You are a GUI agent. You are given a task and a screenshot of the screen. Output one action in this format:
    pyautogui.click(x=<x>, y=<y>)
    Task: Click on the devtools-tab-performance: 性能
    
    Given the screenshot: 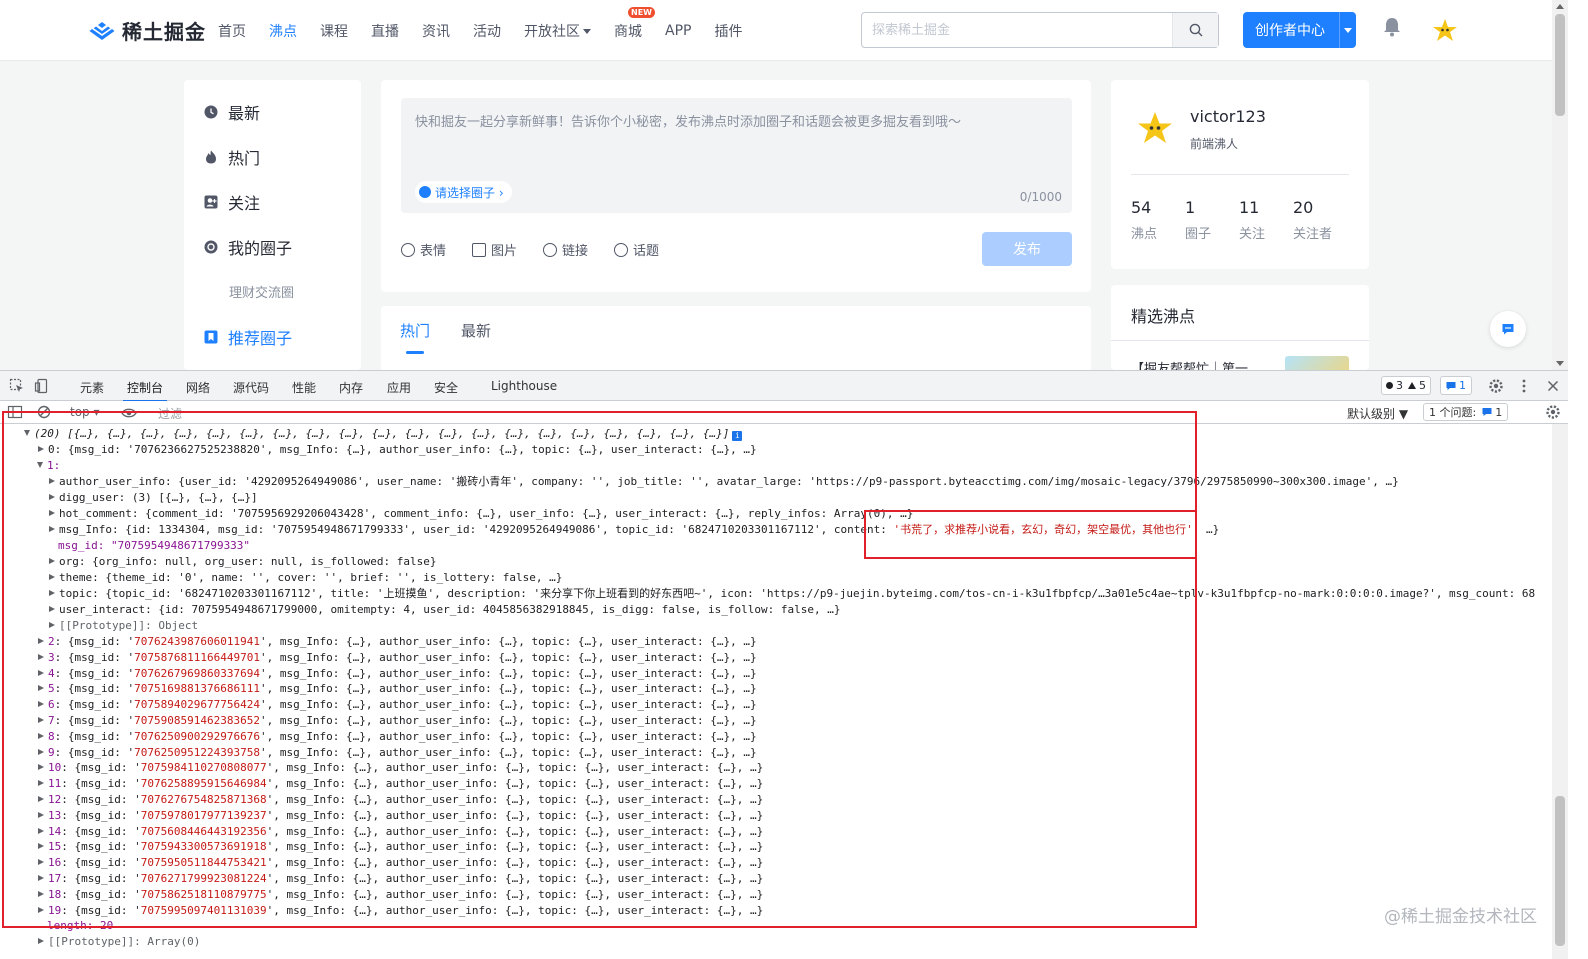 What is the action you would take?
    pyautogui.click(x=304, y=387)
    